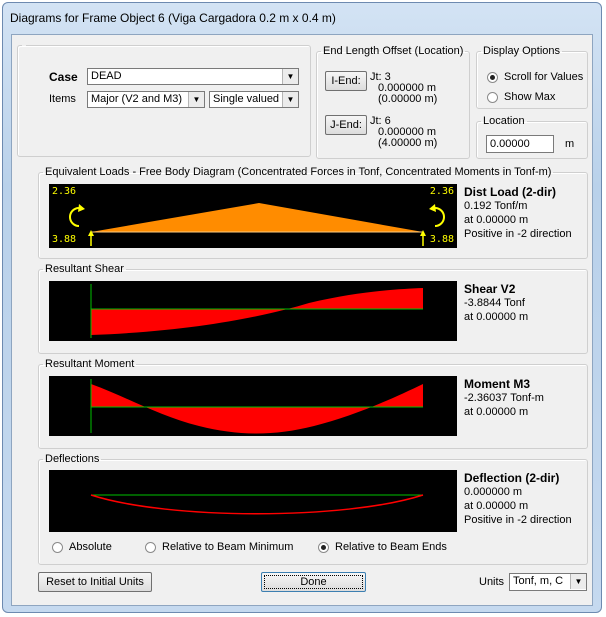 This screenshot has height=617, width=606. I want to click on free-body-diagram: 2.36 3.88 2.36 3.88, so click(253, 216).